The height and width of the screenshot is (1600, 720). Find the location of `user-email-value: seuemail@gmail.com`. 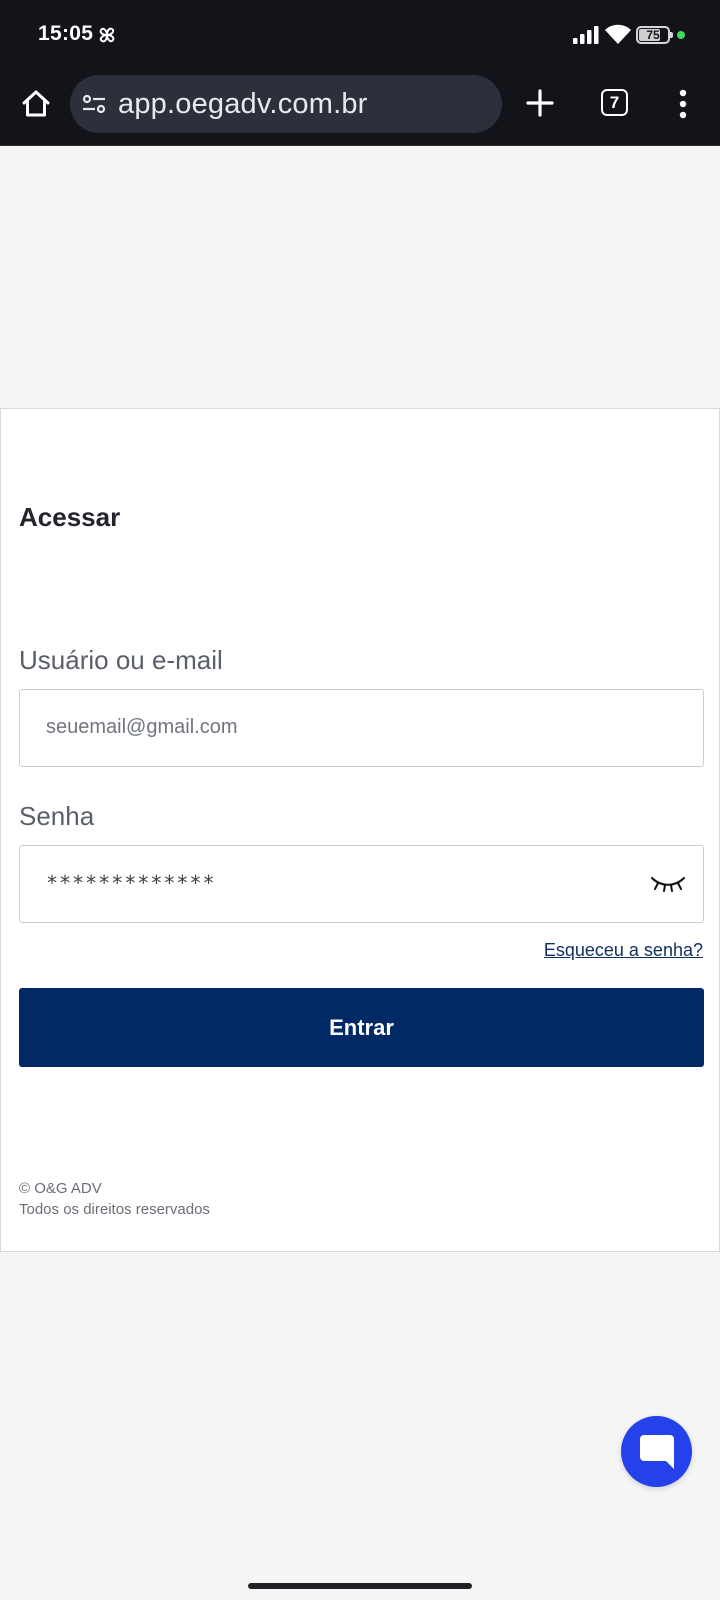

user-email-value: seuemail@gmail.com is located at coordinates (142, 727).